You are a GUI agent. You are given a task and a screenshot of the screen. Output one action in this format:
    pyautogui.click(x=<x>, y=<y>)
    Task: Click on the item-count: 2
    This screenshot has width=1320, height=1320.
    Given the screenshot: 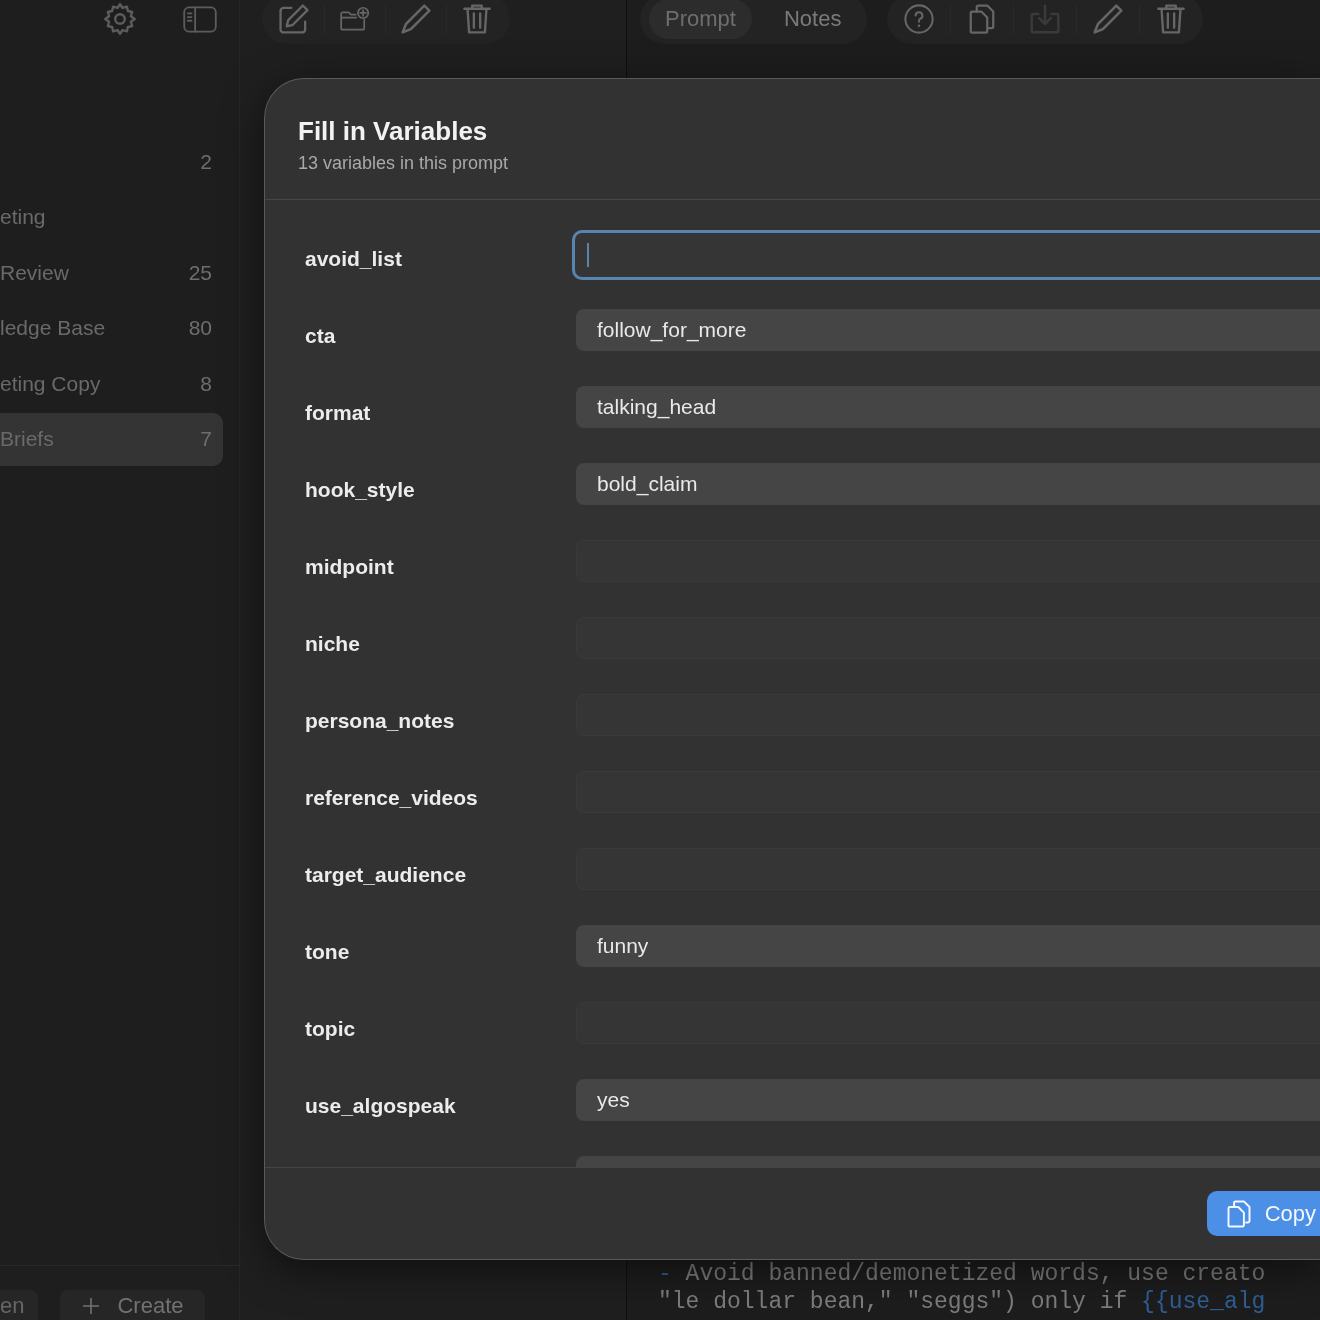 What is the action you would take?
    pyautogui.click(x=206, y=161)
    